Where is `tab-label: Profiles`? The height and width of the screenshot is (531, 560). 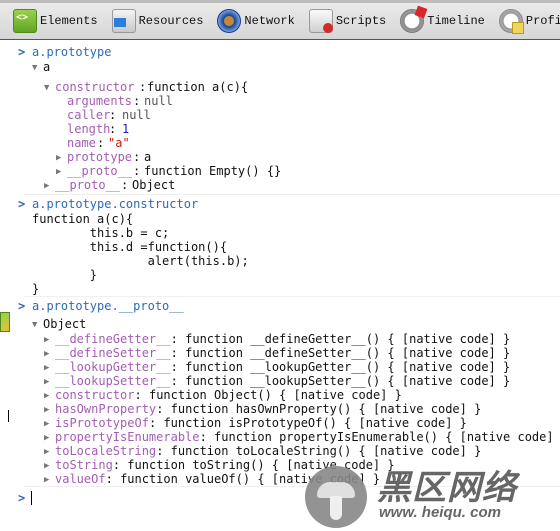 tab-label: Profiles is located at coordinates (542, 21).